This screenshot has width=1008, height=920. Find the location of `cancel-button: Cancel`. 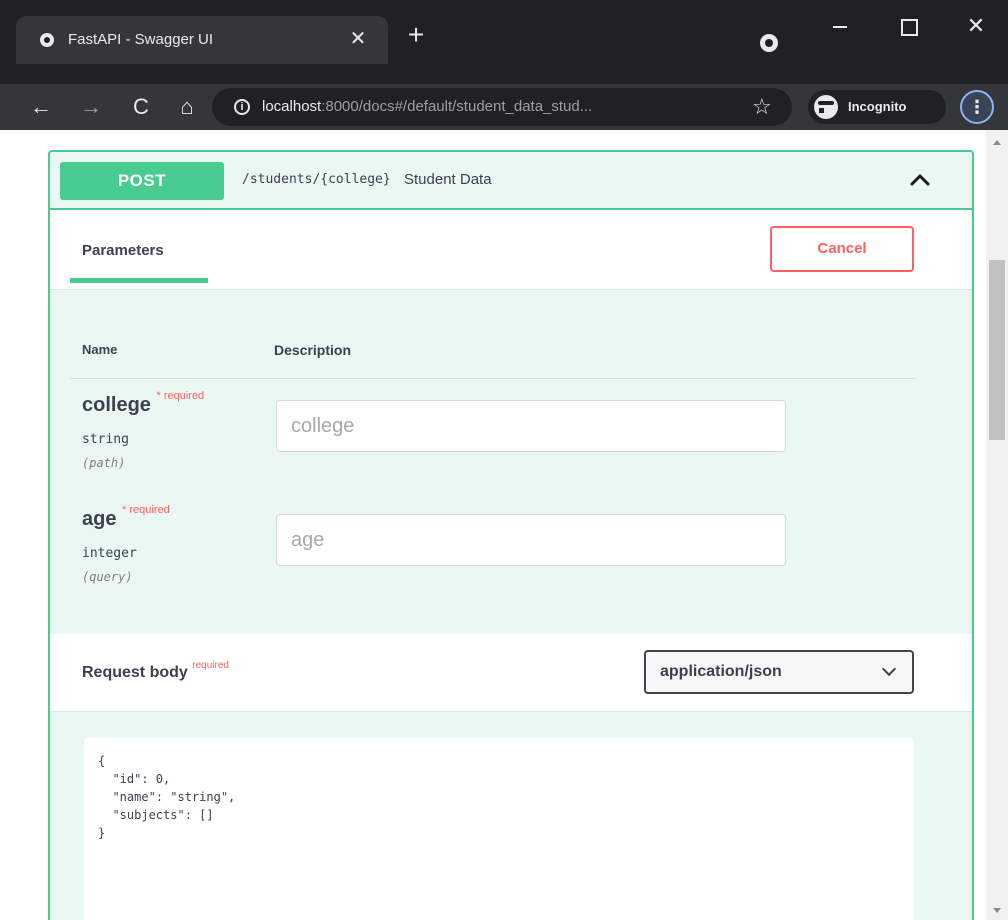

cancel-button: Cancel is located at coordinates (842, 249).